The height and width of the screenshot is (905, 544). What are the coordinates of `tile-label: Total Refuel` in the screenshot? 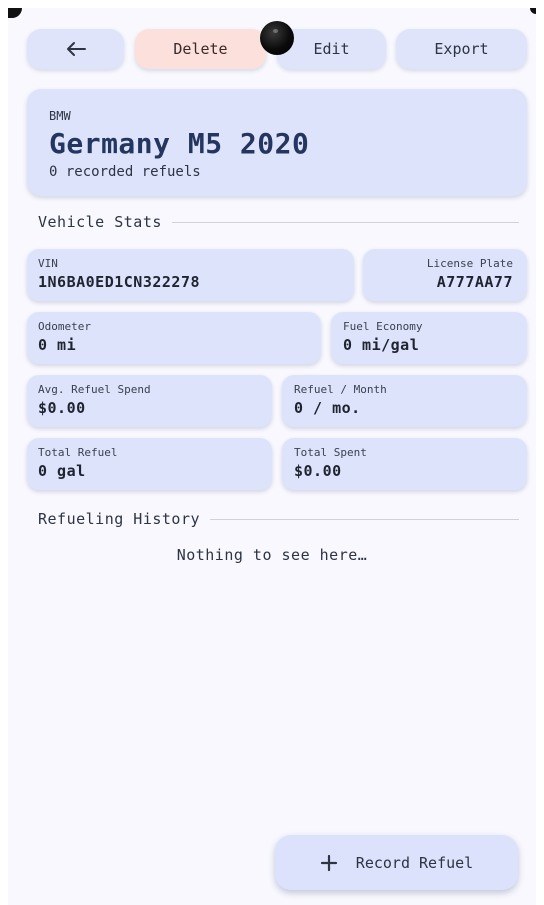 It's located at (78, 452).